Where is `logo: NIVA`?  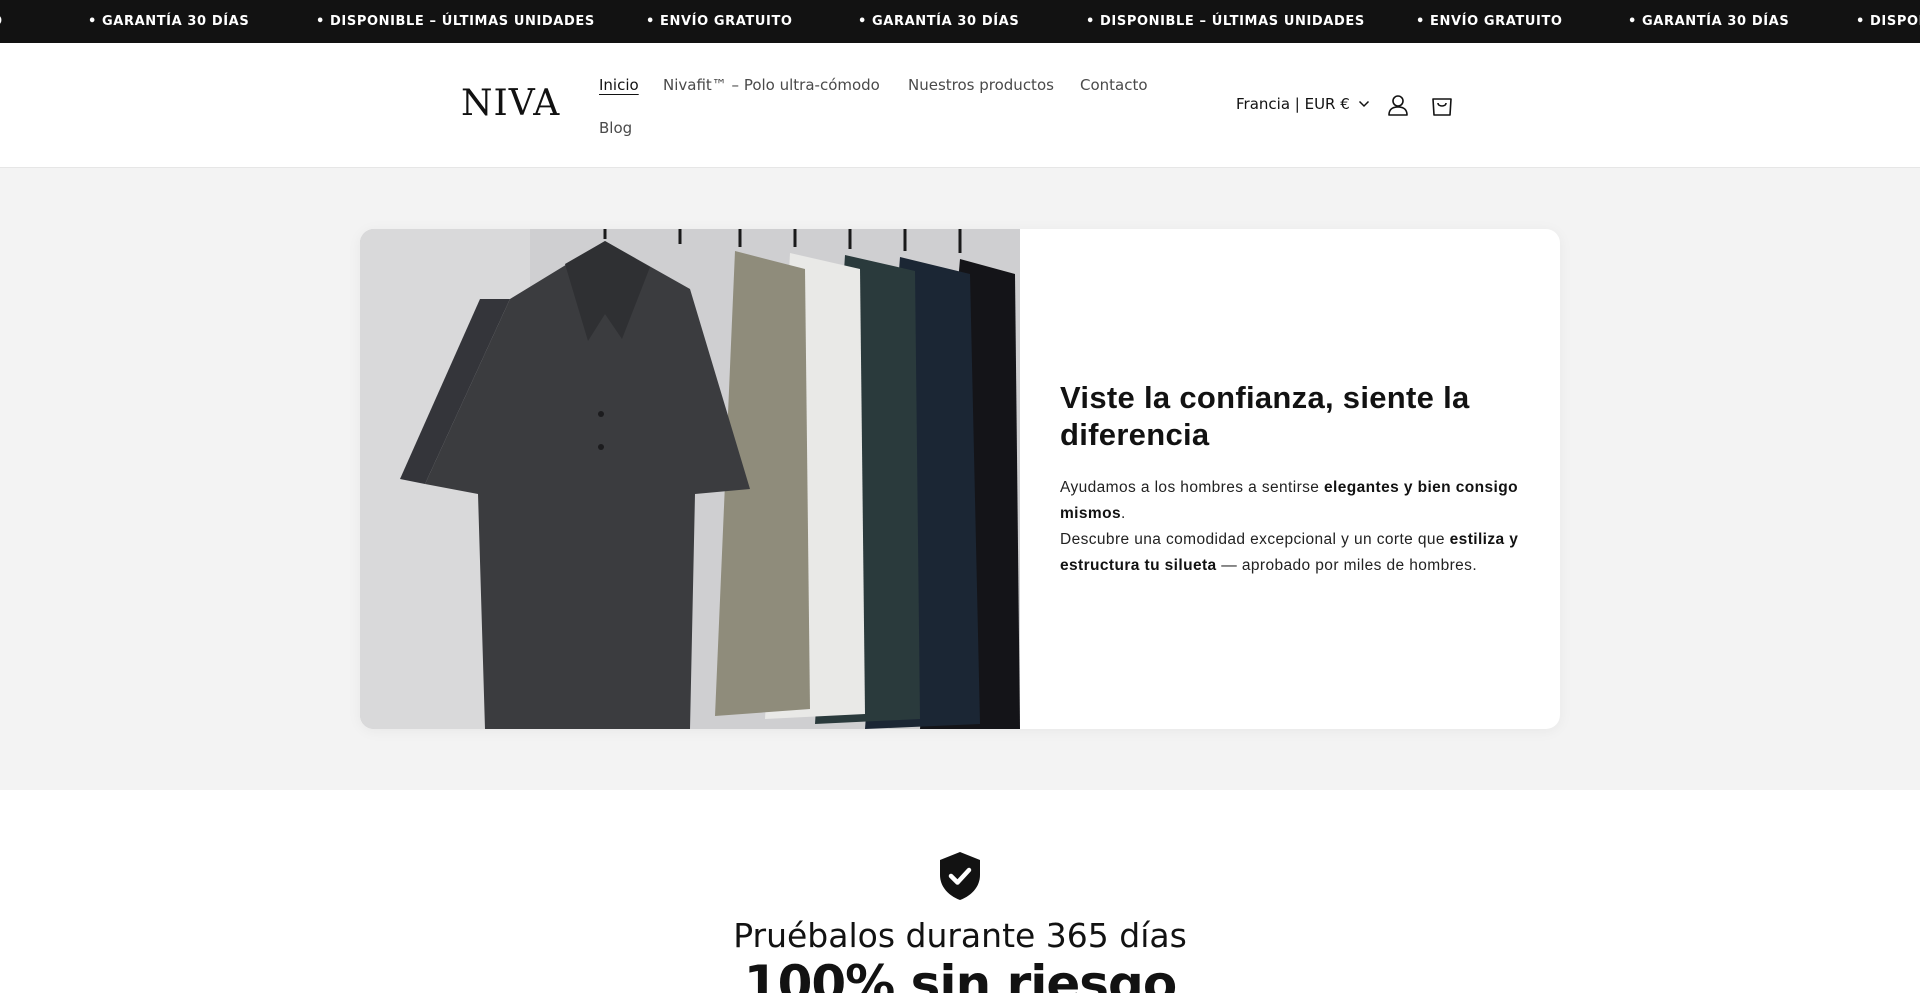 logo: NIVA is located at coordinates (510, 103).